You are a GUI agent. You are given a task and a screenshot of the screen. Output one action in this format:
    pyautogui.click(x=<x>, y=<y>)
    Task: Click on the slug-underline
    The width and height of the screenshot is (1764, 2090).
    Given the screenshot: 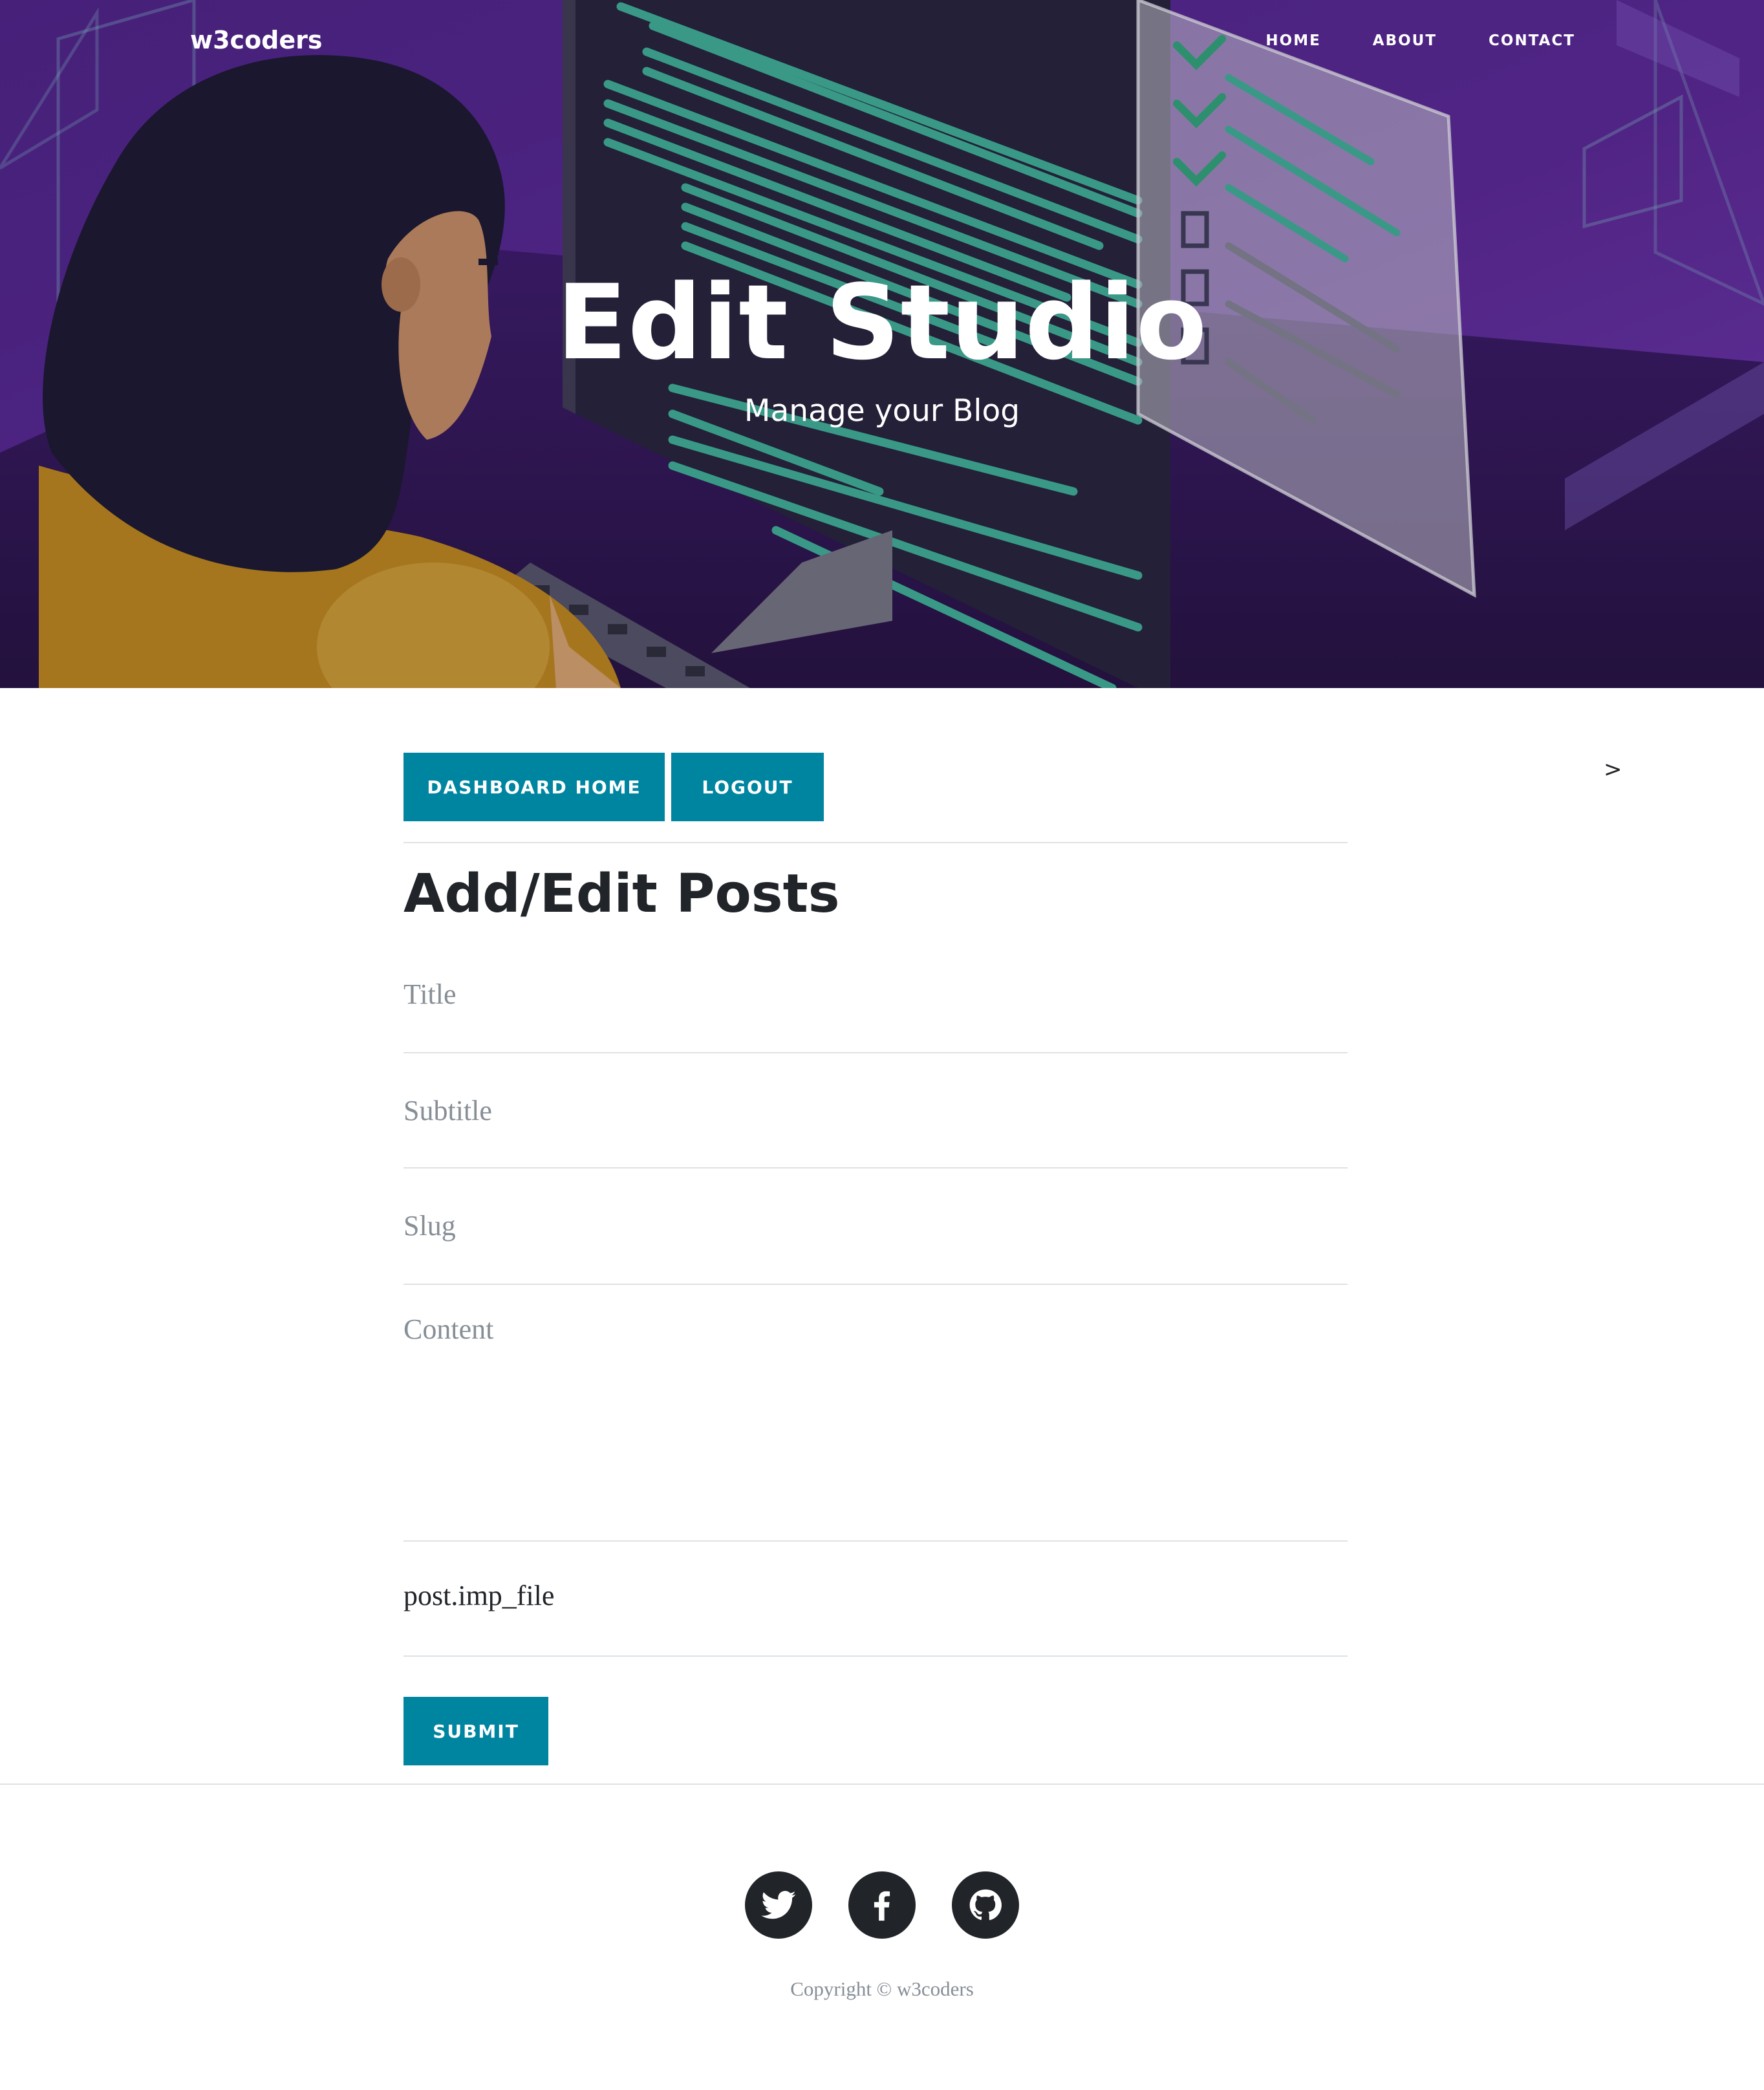 What is the action you would take?
    pyautogui.click(x=875, y=1284)
    